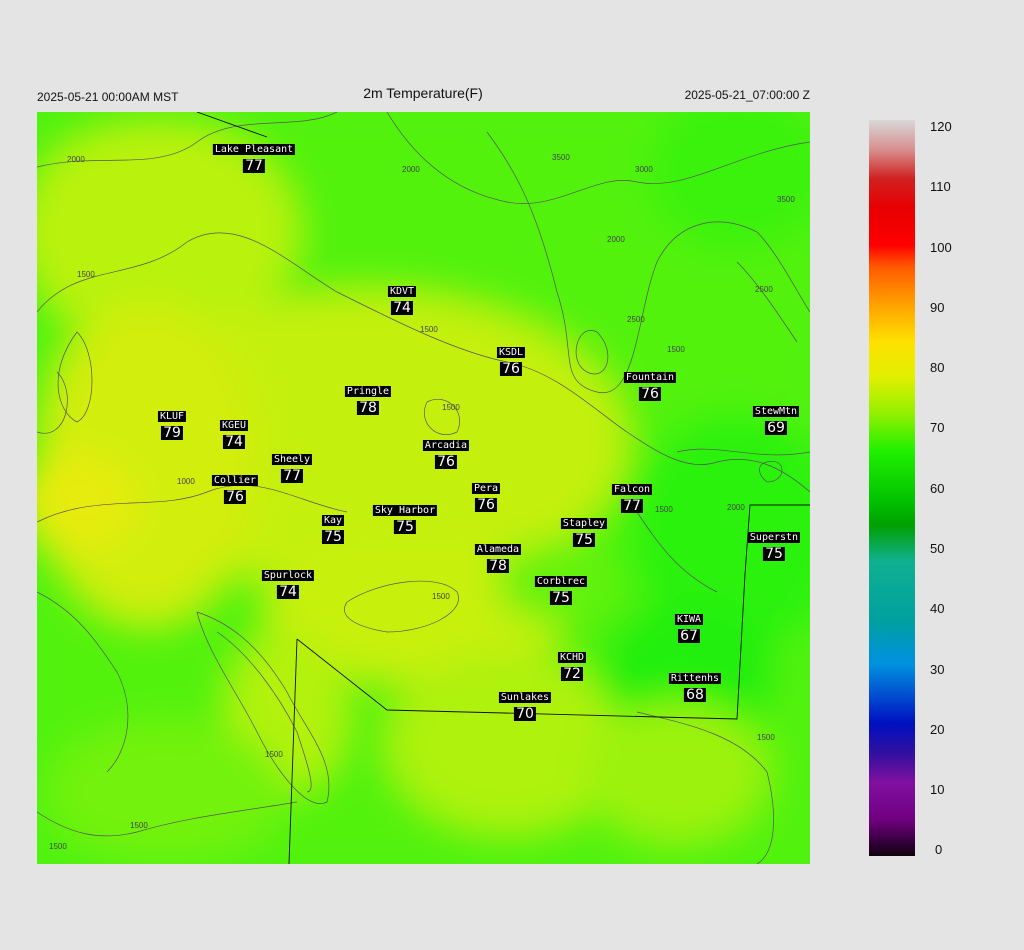 This screenshot has width=1024, height=950. I want to click on temperature-colorbar, so click(892, 488).